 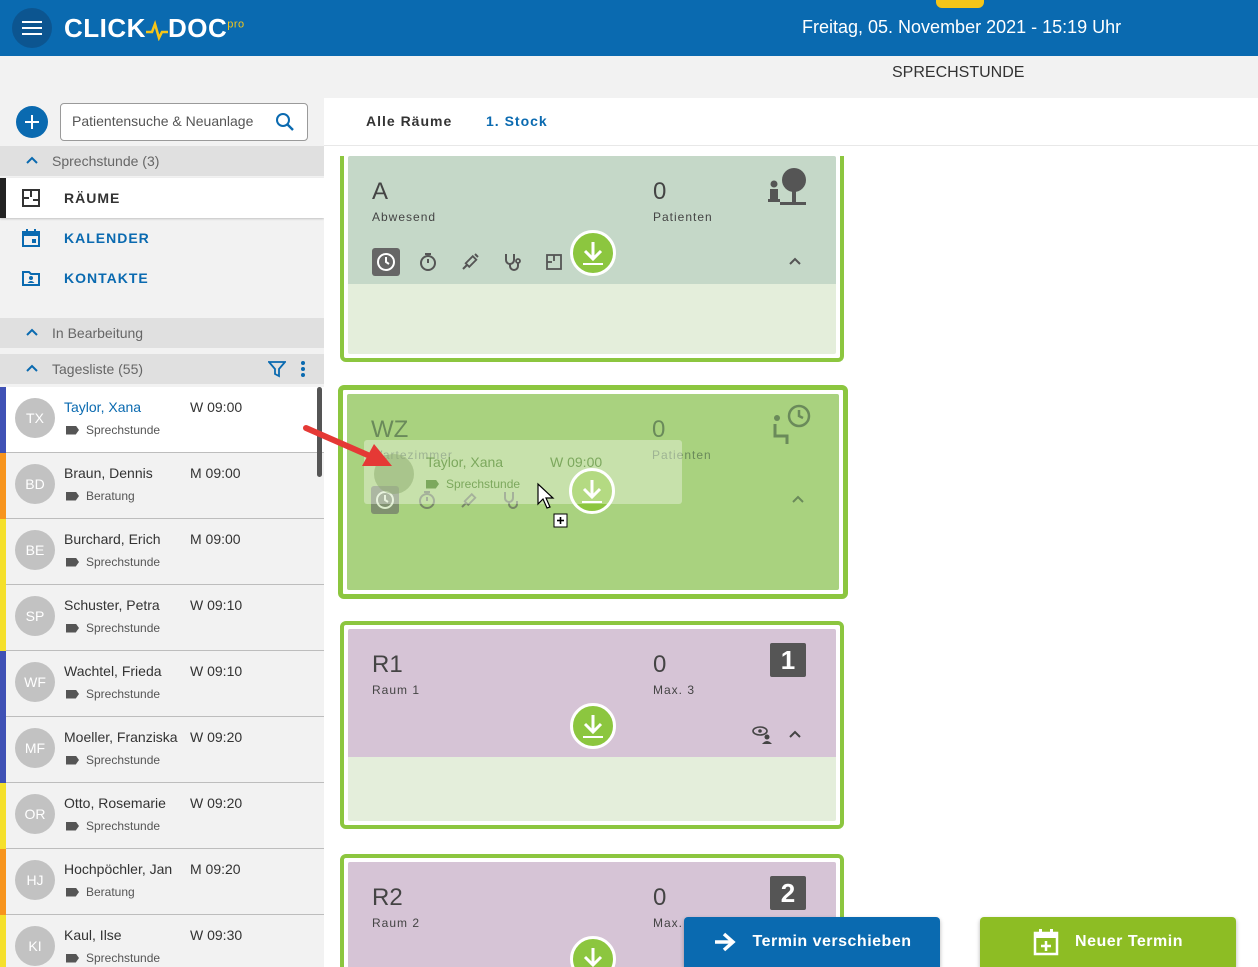 What do you see at coordinates (763, 735) in the screenshot?
I see `visibility-person-icon` at bounding box center [763, 735].